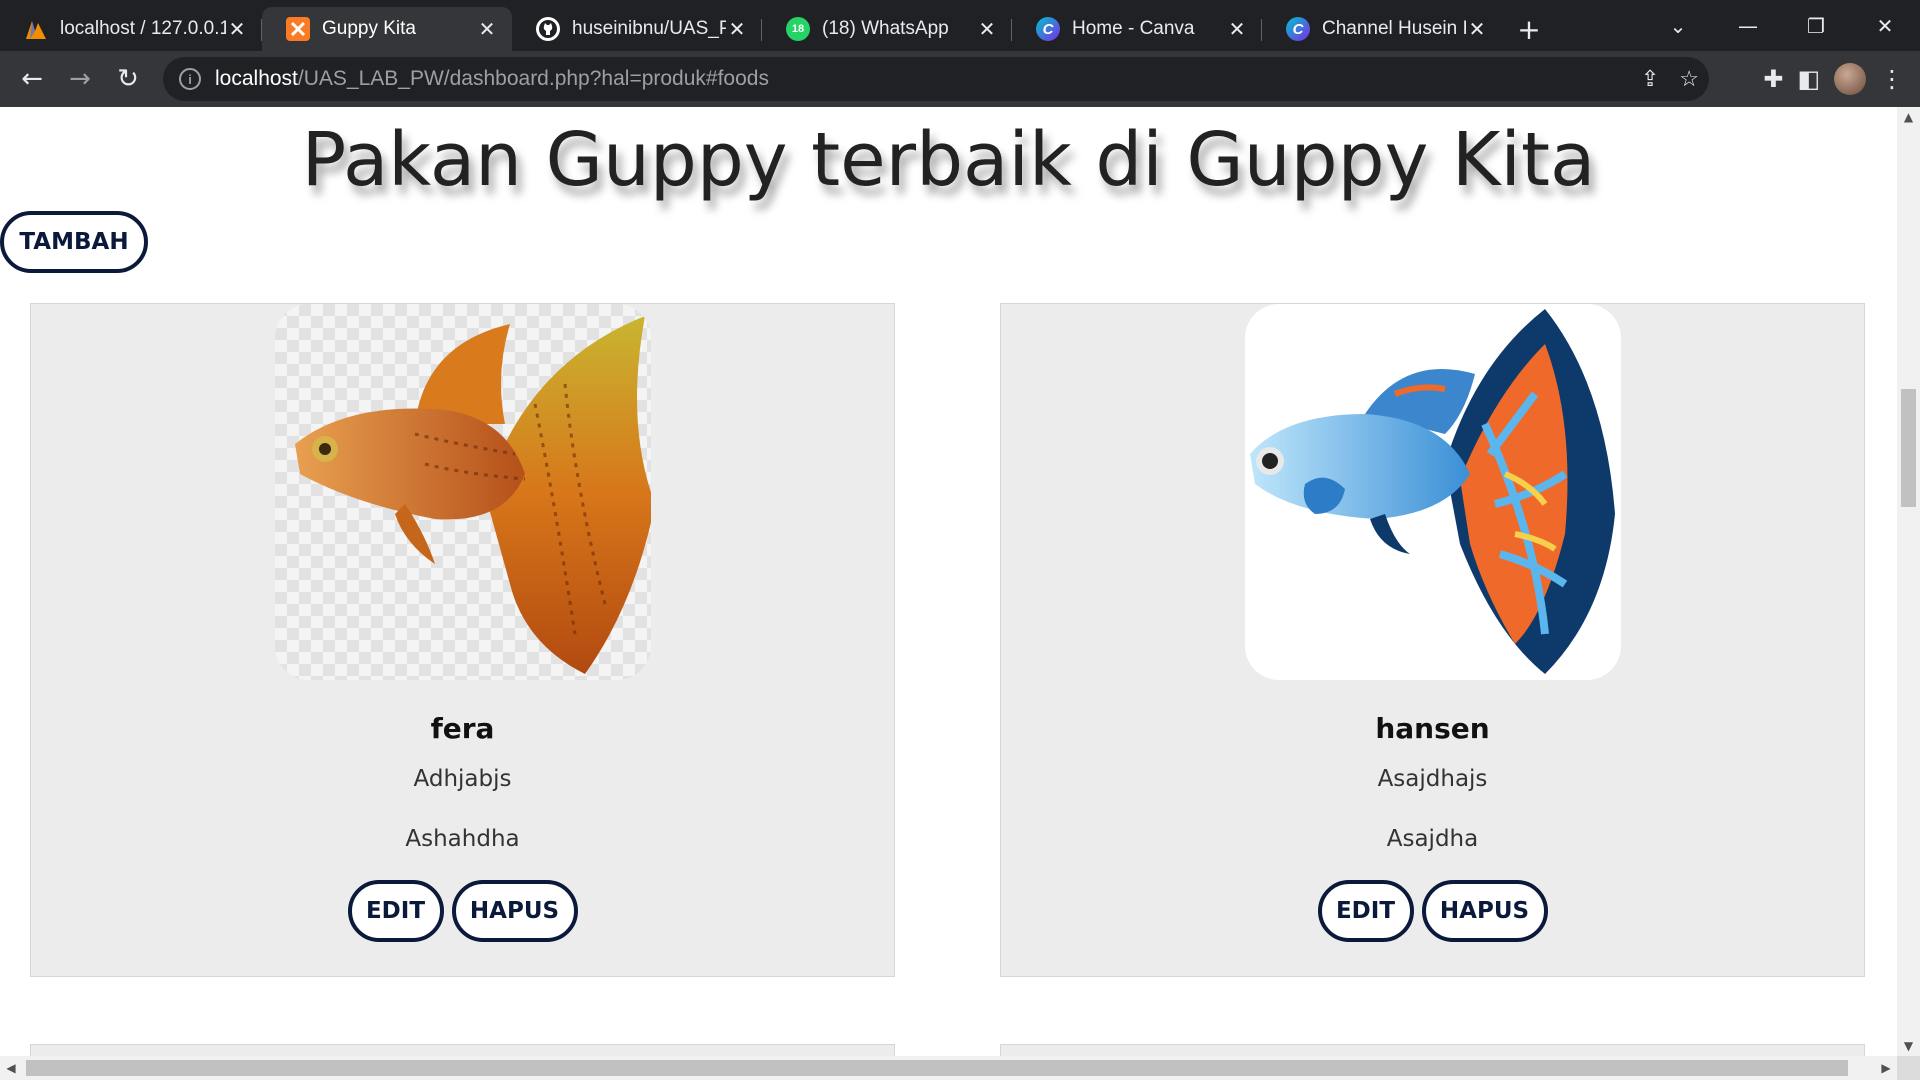 The image size is (1920, 1080). What do you see at coordinates (11, 1068) in the screenshot?
I see `scroll-left-arrow-icon: ◀` at bounding box center [11, 1068].